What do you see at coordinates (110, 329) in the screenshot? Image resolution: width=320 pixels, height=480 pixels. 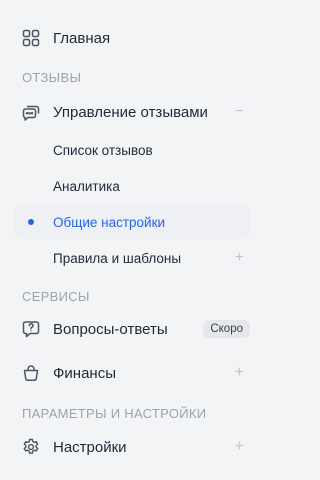 I see `nav-item-qa-label: Вопросы-ответы` at bounding box center [110, 329].